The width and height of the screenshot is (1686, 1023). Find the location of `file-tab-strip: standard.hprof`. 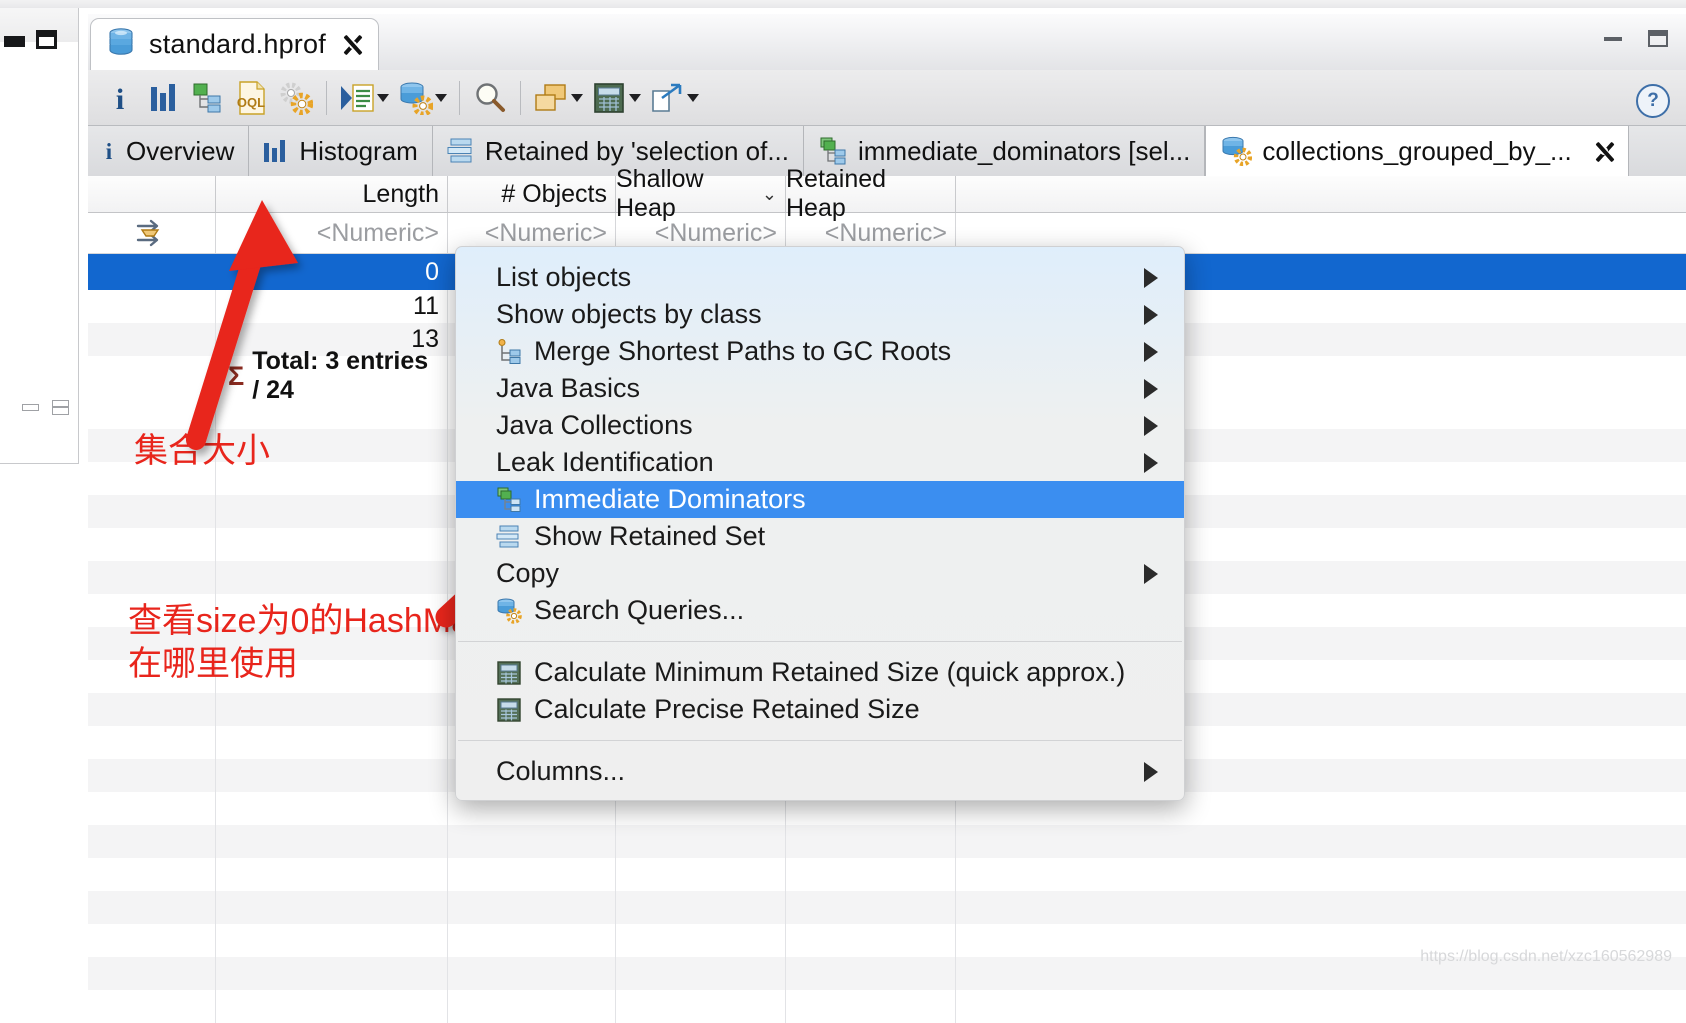

file-tab-strip: standard.hprof is located at coordinates (887, 42).